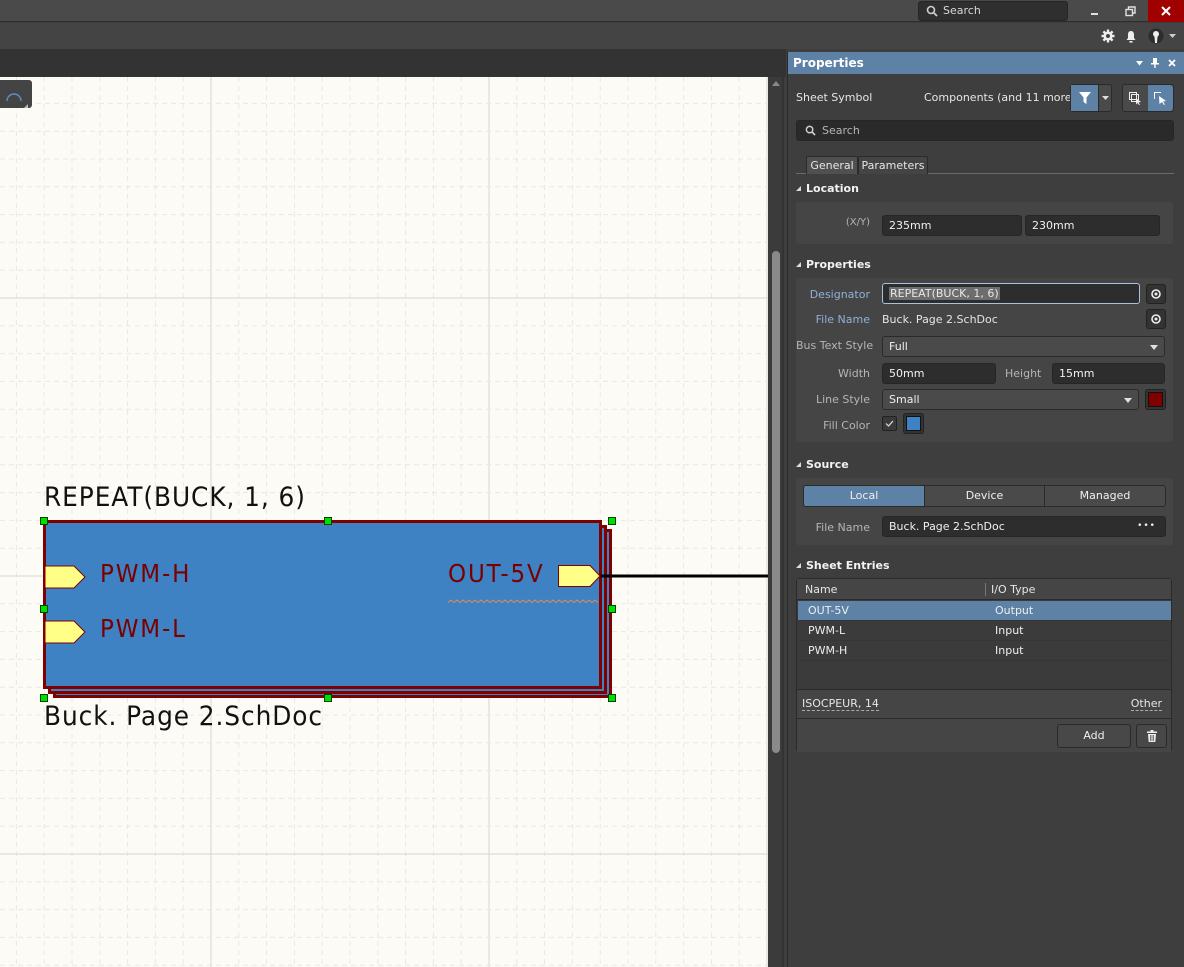  What do you see at coordinates (1014, 610) in the screenshot?
I see `entry-io-type-cell: Output` at bounding box center [1014, 610].